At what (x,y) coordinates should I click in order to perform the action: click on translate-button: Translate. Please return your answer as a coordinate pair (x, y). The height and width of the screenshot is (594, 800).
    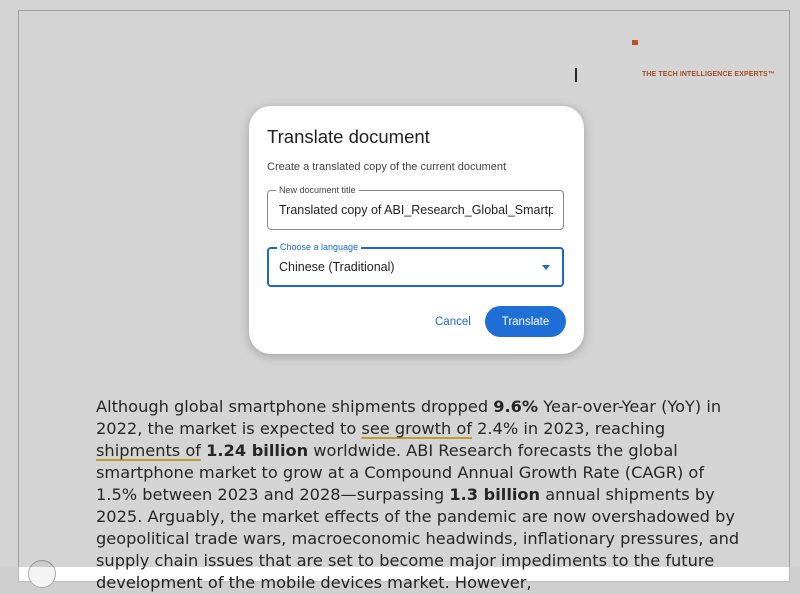
    Looking at the image, I should click on (525, 321).